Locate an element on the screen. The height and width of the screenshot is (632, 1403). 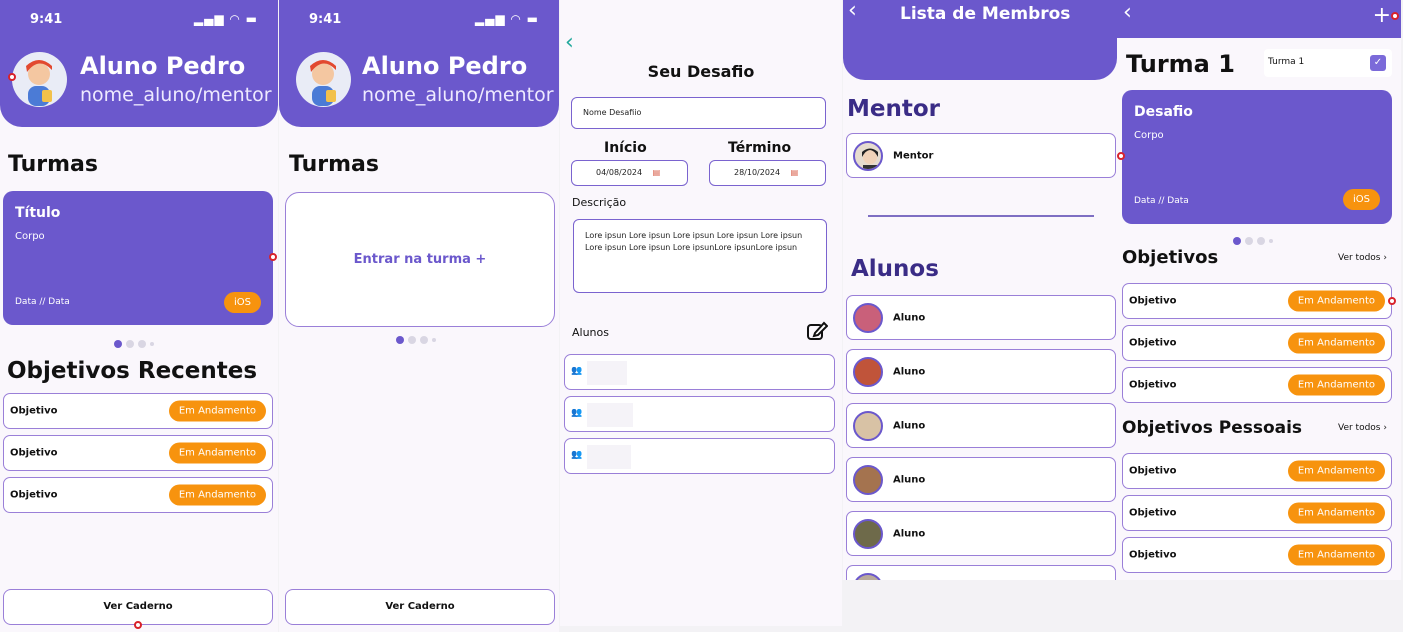
select-value: Turma 1 is located at coordinates (1286, 62).